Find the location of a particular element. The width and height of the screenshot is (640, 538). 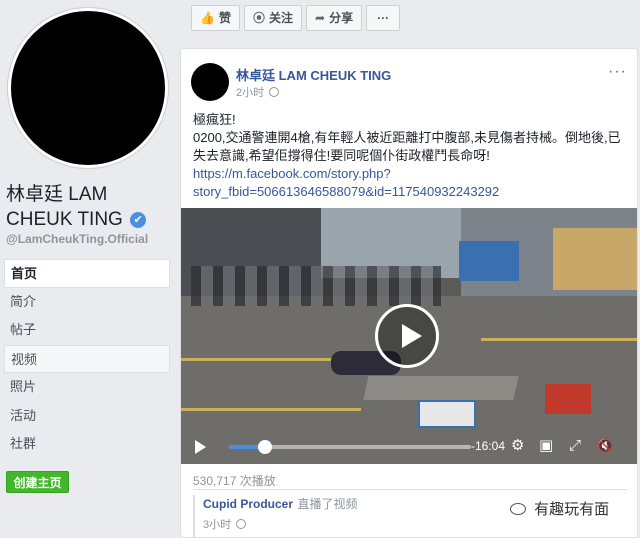

view-count: 530,717 次播放 is located at coordinates (234, 481).